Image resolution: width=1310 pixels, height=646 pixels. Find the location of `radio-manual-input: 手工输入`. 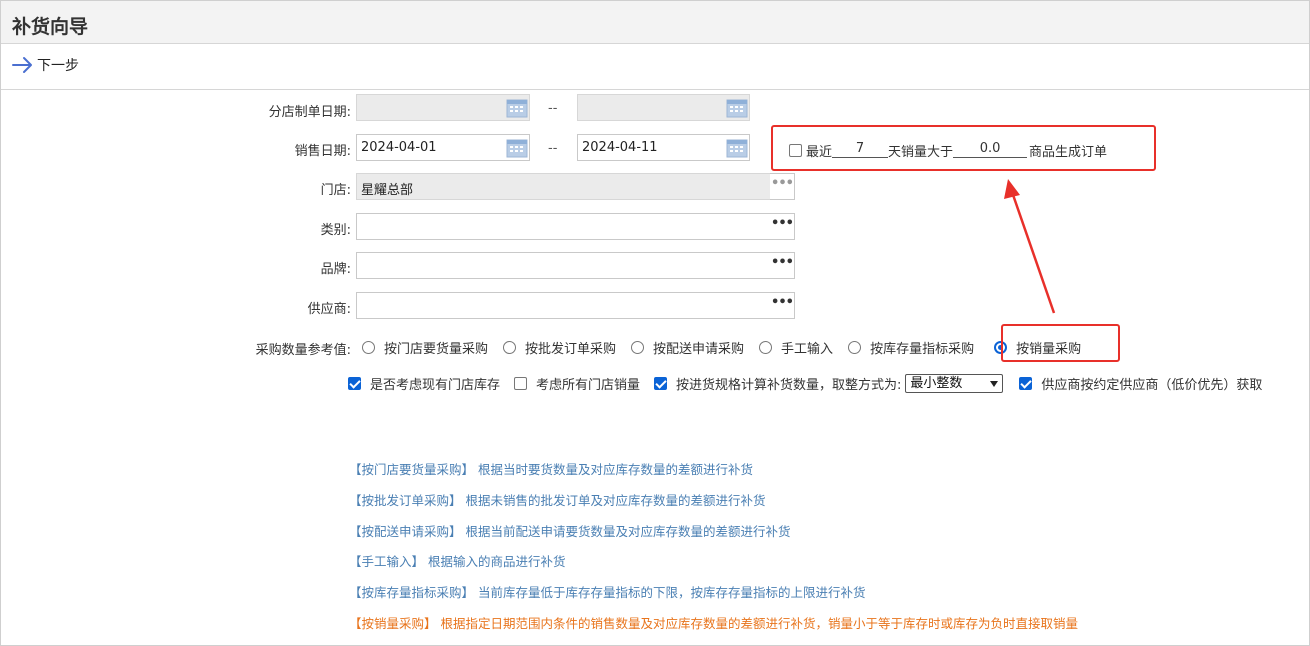

radio-manual-input: 手工输入 is located at coordinates (796, 347).